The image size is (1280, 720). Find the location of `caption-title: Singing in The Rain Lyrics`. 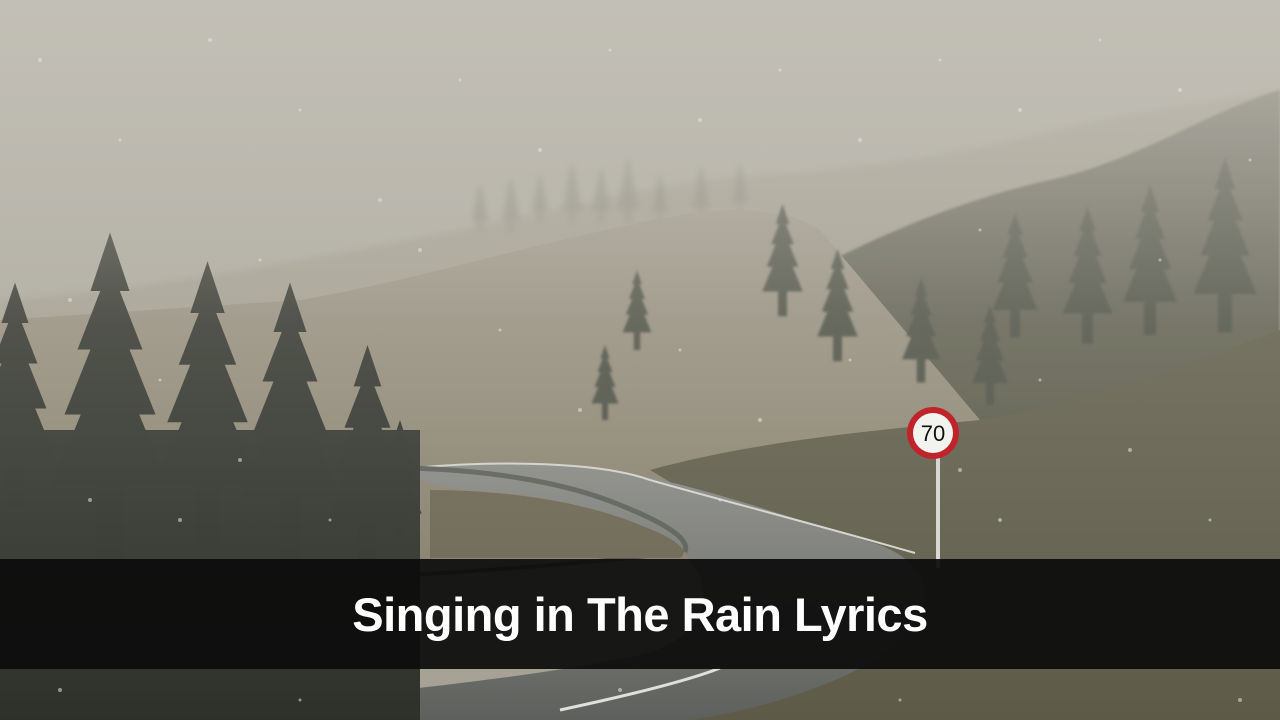

caption-title: Singing in The Rain Lyrics is located at coordinates (640, 614).